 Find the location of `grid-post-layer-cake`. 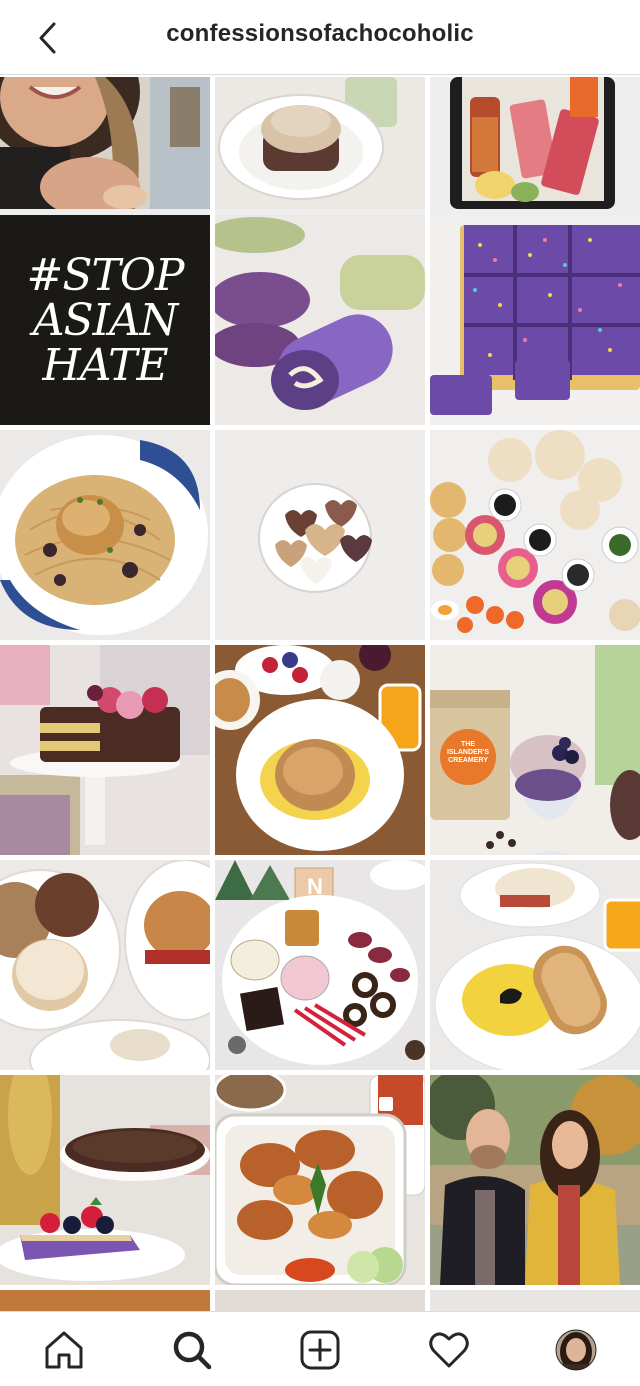

grid-post-layer-cake is located at coordinates (105, 750).